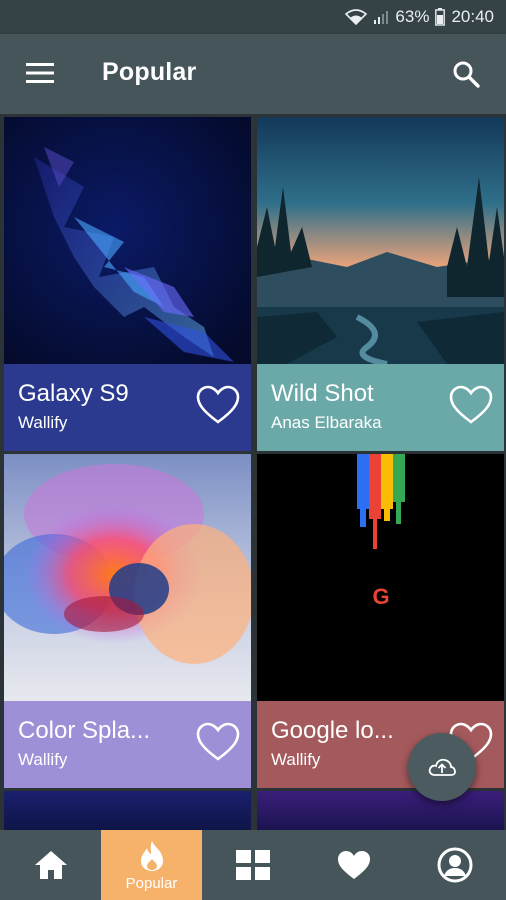  What do you see at coordinates (356, 17) in the screenshot?
I see `wifi-icon` at bounding box center [356, 17].